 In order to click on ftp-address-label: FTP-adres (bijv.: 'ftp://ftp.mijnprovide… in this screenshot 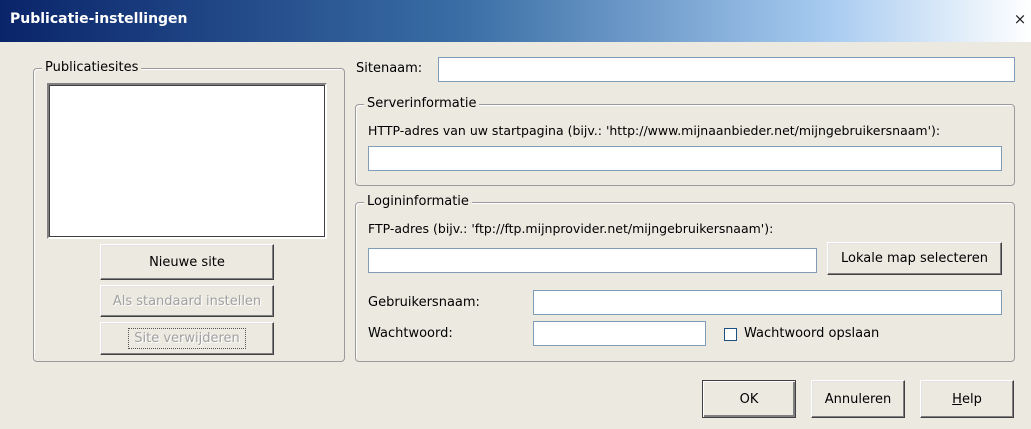, I will do `click(571, 228)`.